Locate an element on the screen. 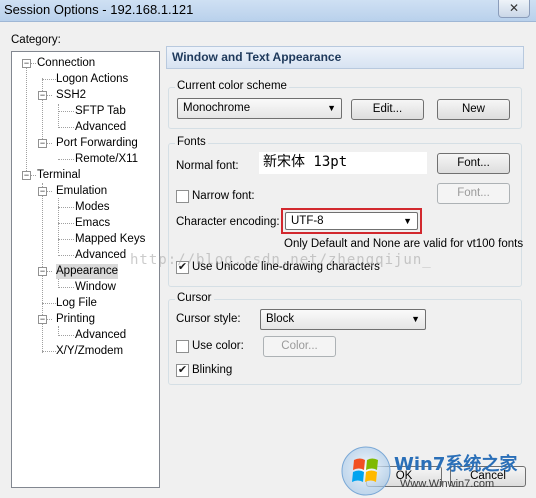 The width and height of the screenshot is (536, 498). tree-item-mapped-keys: Mapped Keys is located at coordinates (110, 239).